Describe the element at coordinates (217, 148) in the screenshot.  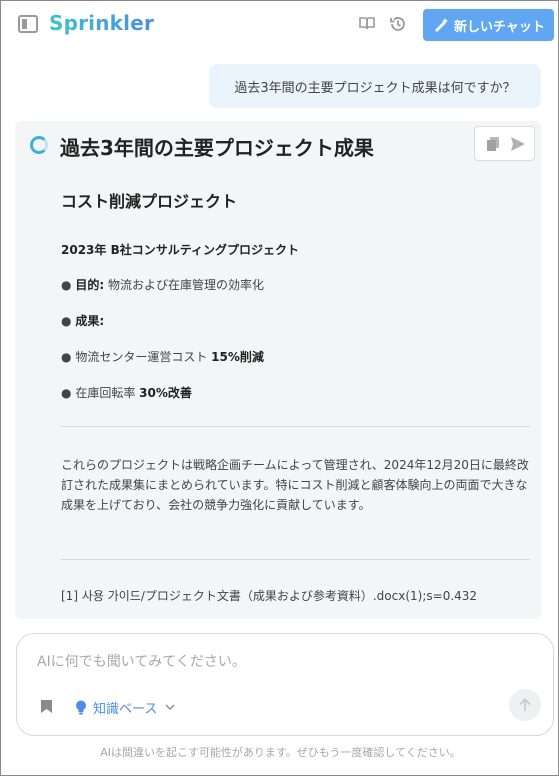
I see `answer-title: 過去3年間の主要プロジェクト成果` at that location.